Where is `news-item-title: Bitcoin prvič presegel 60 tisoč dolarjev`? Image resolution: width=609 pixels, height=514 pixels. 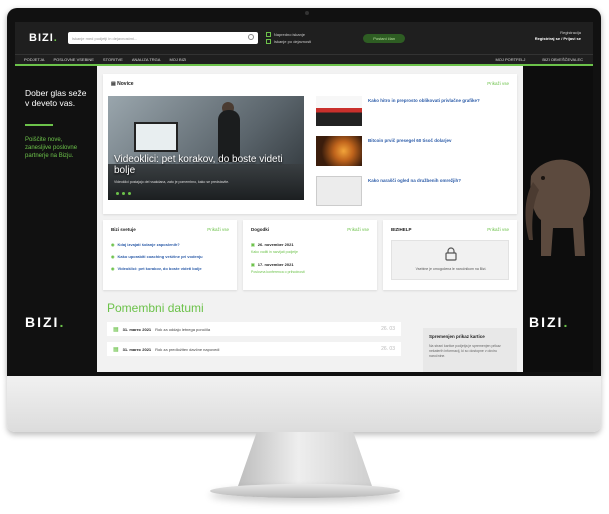
news-item-title: Bitcoin prvič presegel 60 tisoč dolarjev is located at coordinates (410, 140).